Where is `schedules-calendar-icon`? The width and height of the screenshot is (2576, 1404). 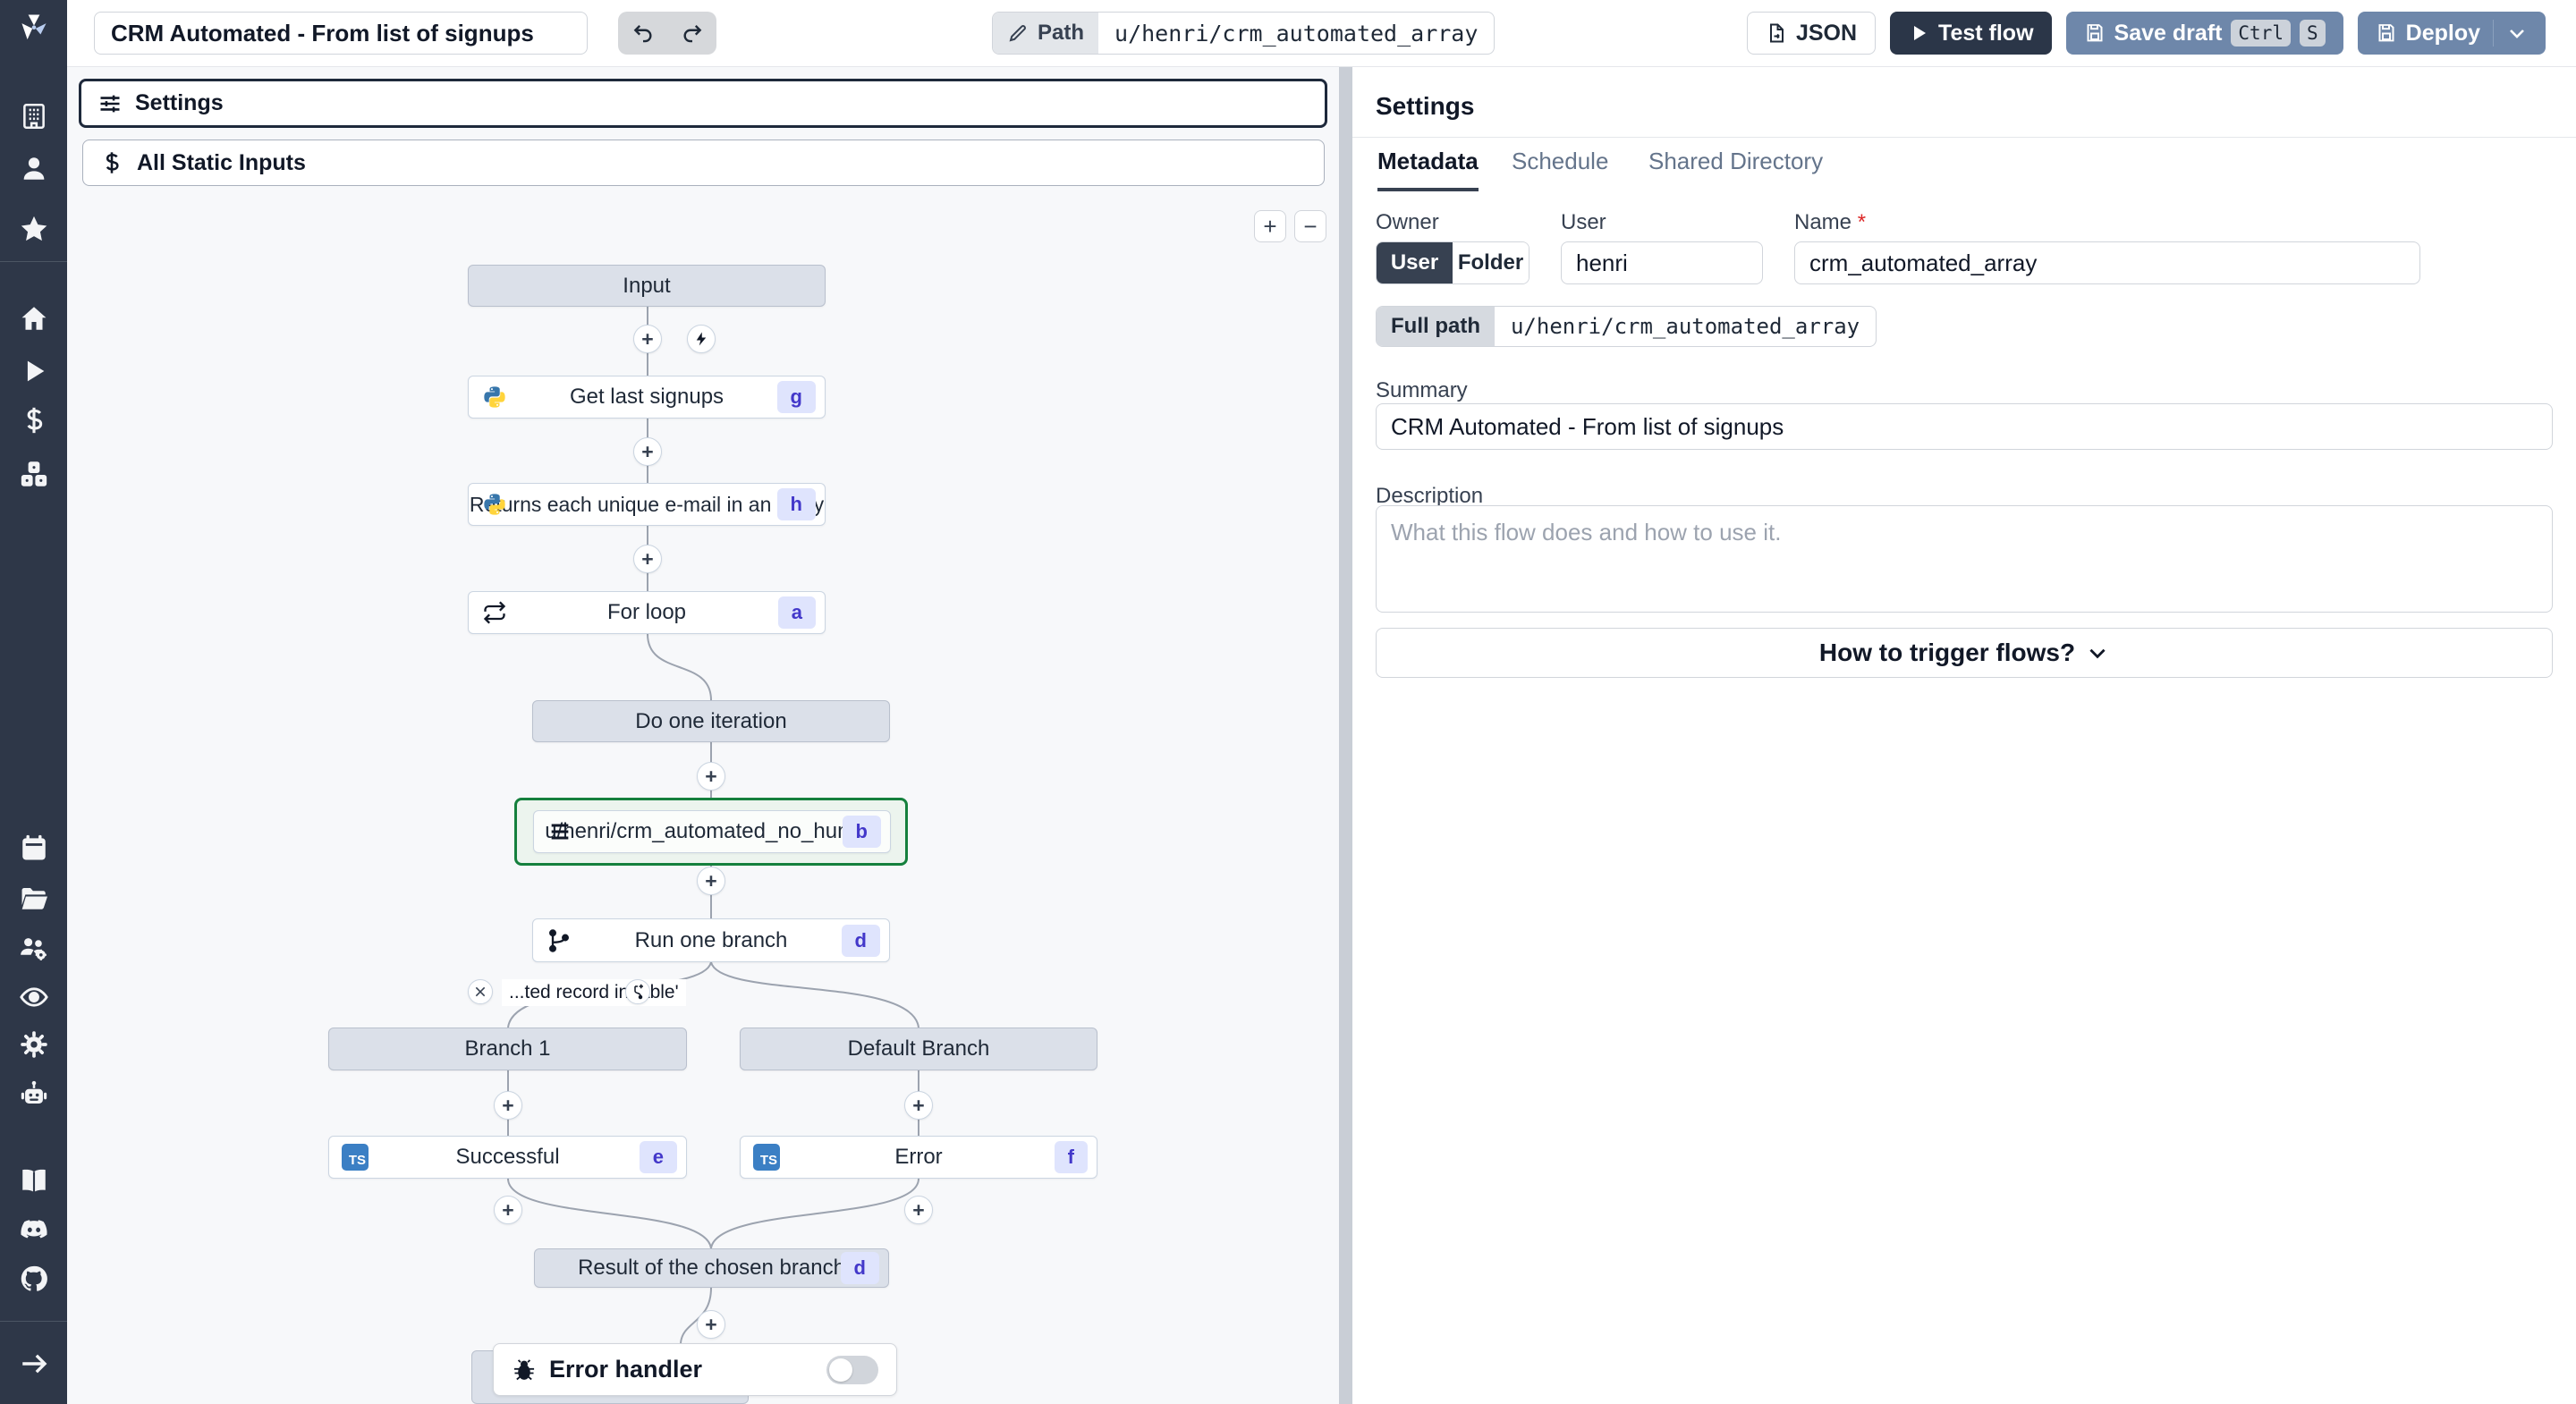
schedules-calendar-icon is located at coordinates (34, 848).